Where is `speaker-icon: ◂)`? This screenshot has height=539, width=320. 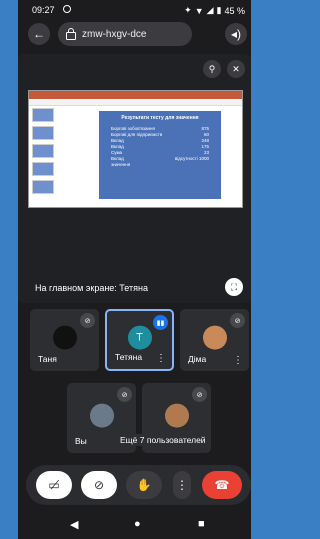 speaker-icon: ◂) is located at coordinates (236, 34).